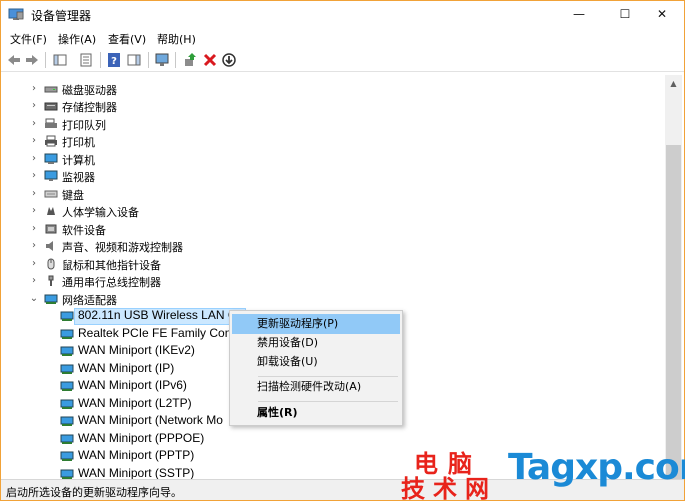 Image resolution: width=685 pixels, height=501 pixels. I want to click on action-pane-icon, so click(134, 60).